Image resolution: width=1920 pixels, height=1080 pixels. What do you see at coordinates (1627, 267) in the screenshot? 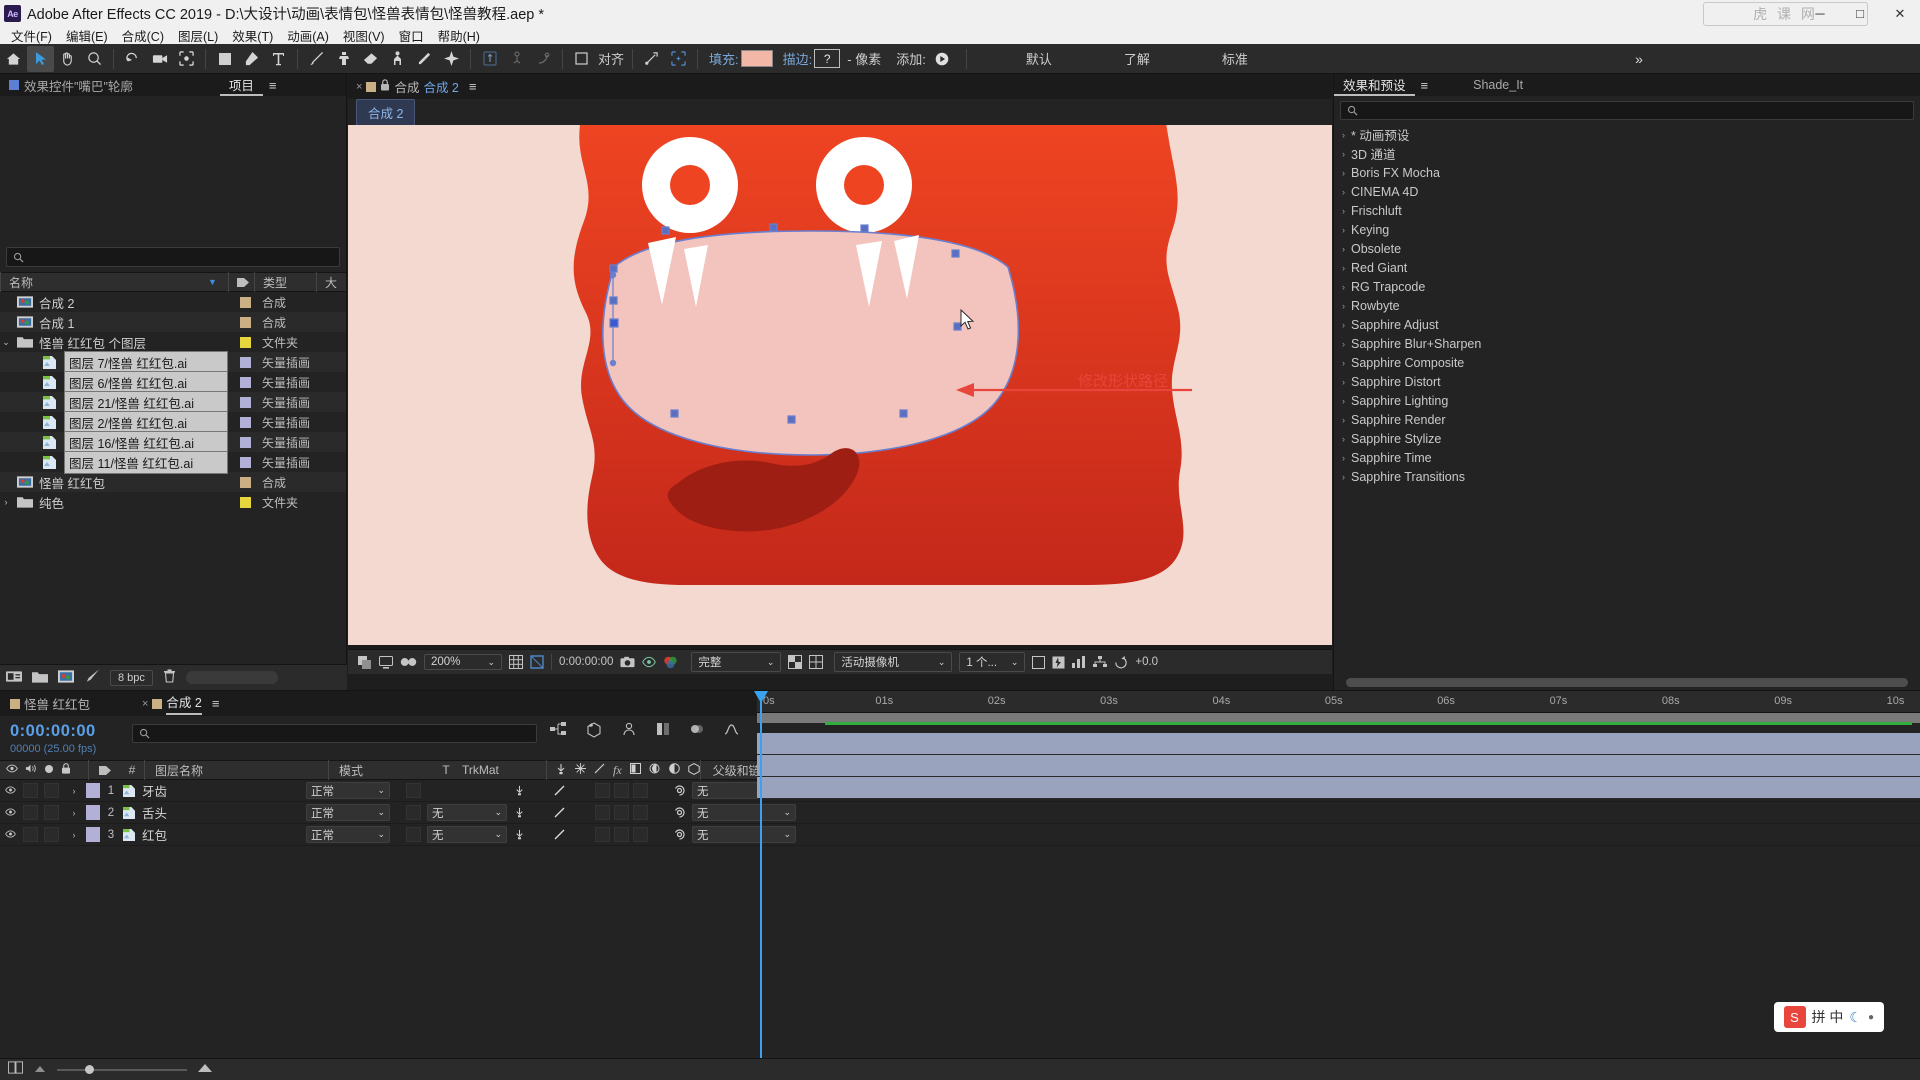
I see `effects-category-item: › Red Giant` at bounding box center [1627, 267].